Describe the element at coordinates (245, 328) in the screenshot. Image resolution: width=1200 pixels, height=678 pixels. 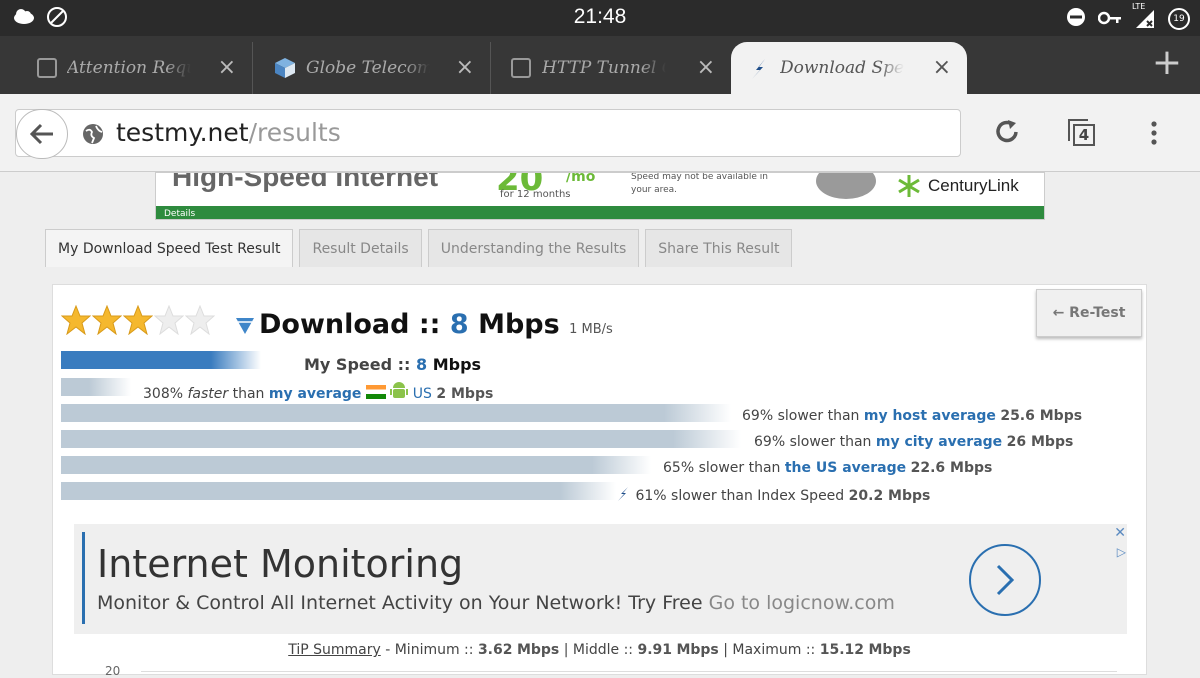
I see `download-arrow-icon` at that location.